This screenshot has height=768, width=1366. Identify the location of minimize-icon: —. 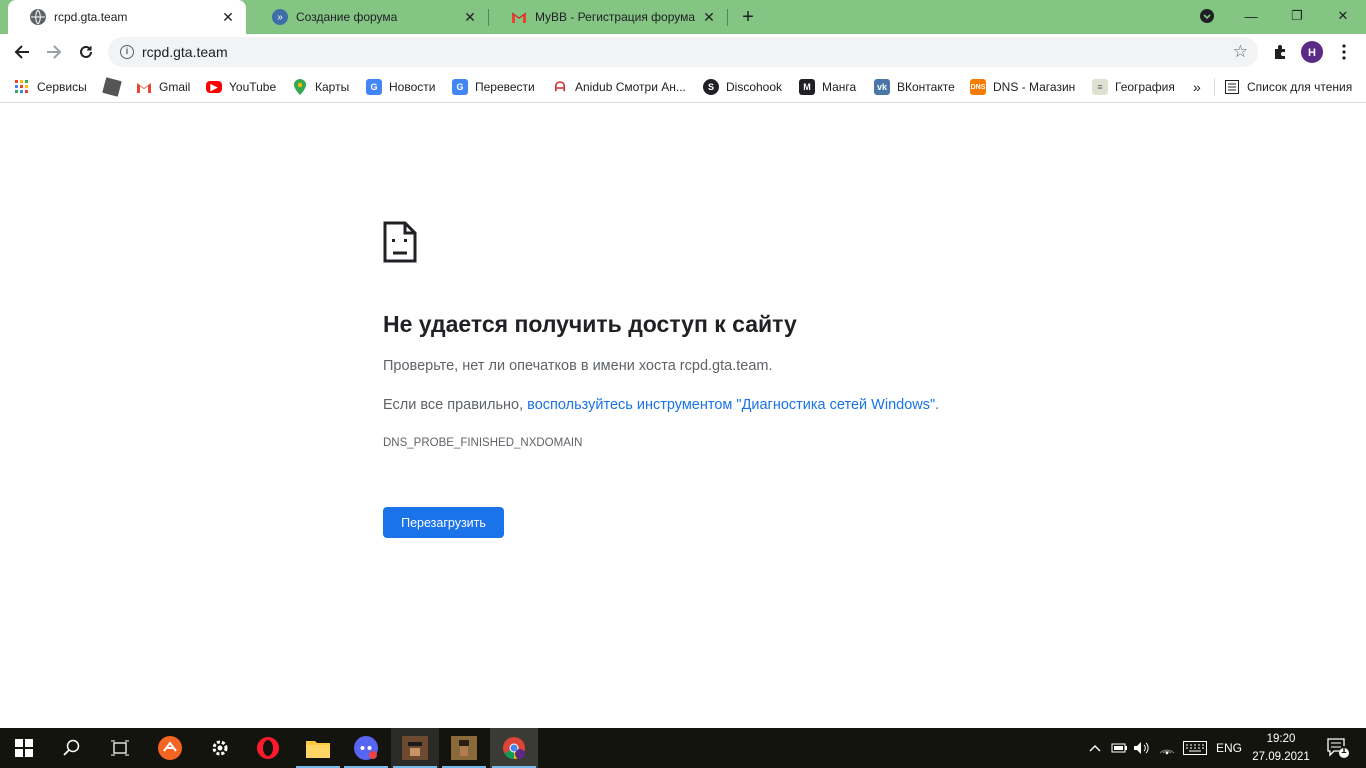
(1251, 16).